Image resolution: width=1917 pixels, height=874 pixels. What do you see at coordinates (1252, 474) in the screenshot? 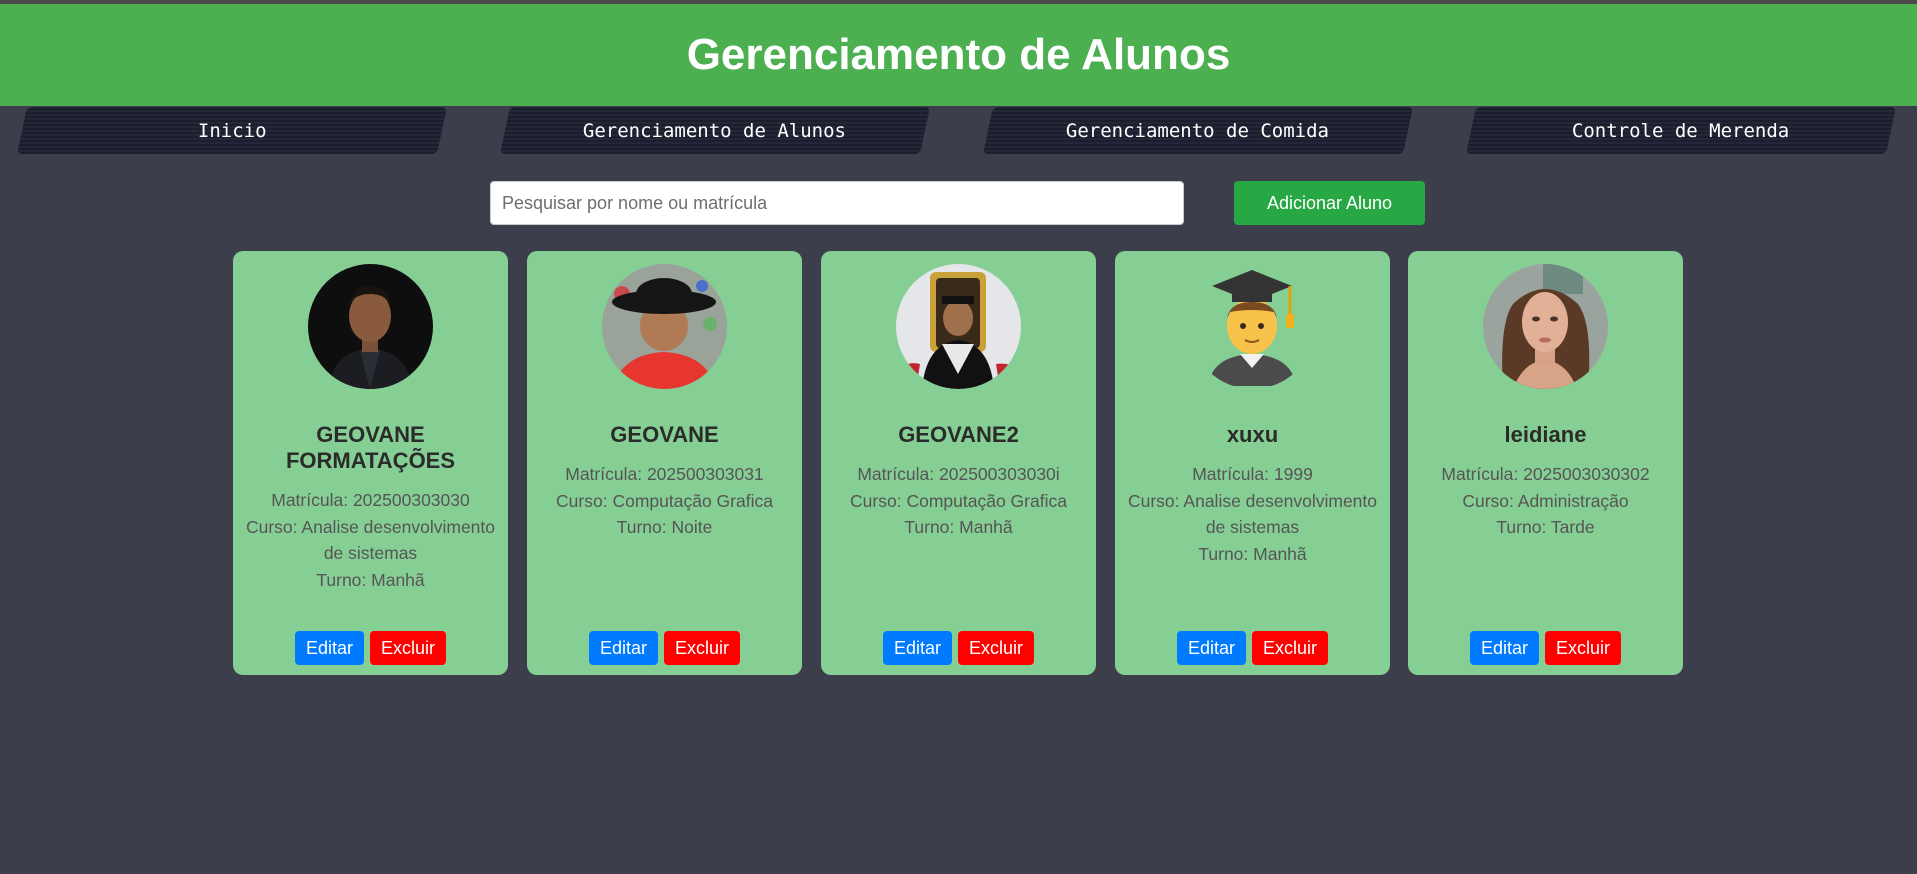
I see `student-matricula: Matrícula: 1999` at bounding box center [1252, 474].